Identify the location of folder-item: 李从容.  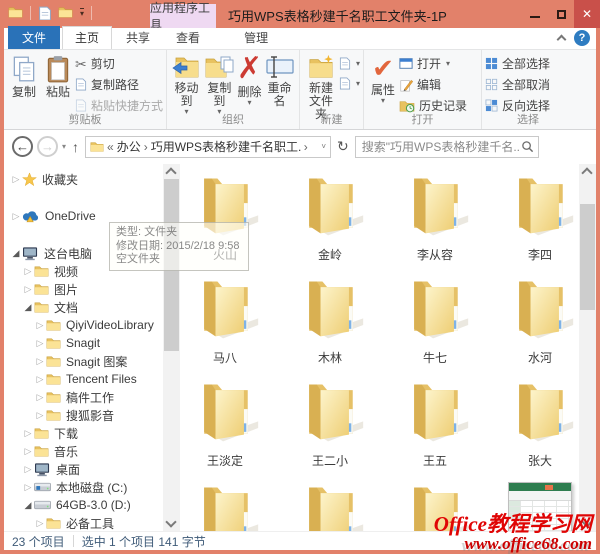
(435, 220).